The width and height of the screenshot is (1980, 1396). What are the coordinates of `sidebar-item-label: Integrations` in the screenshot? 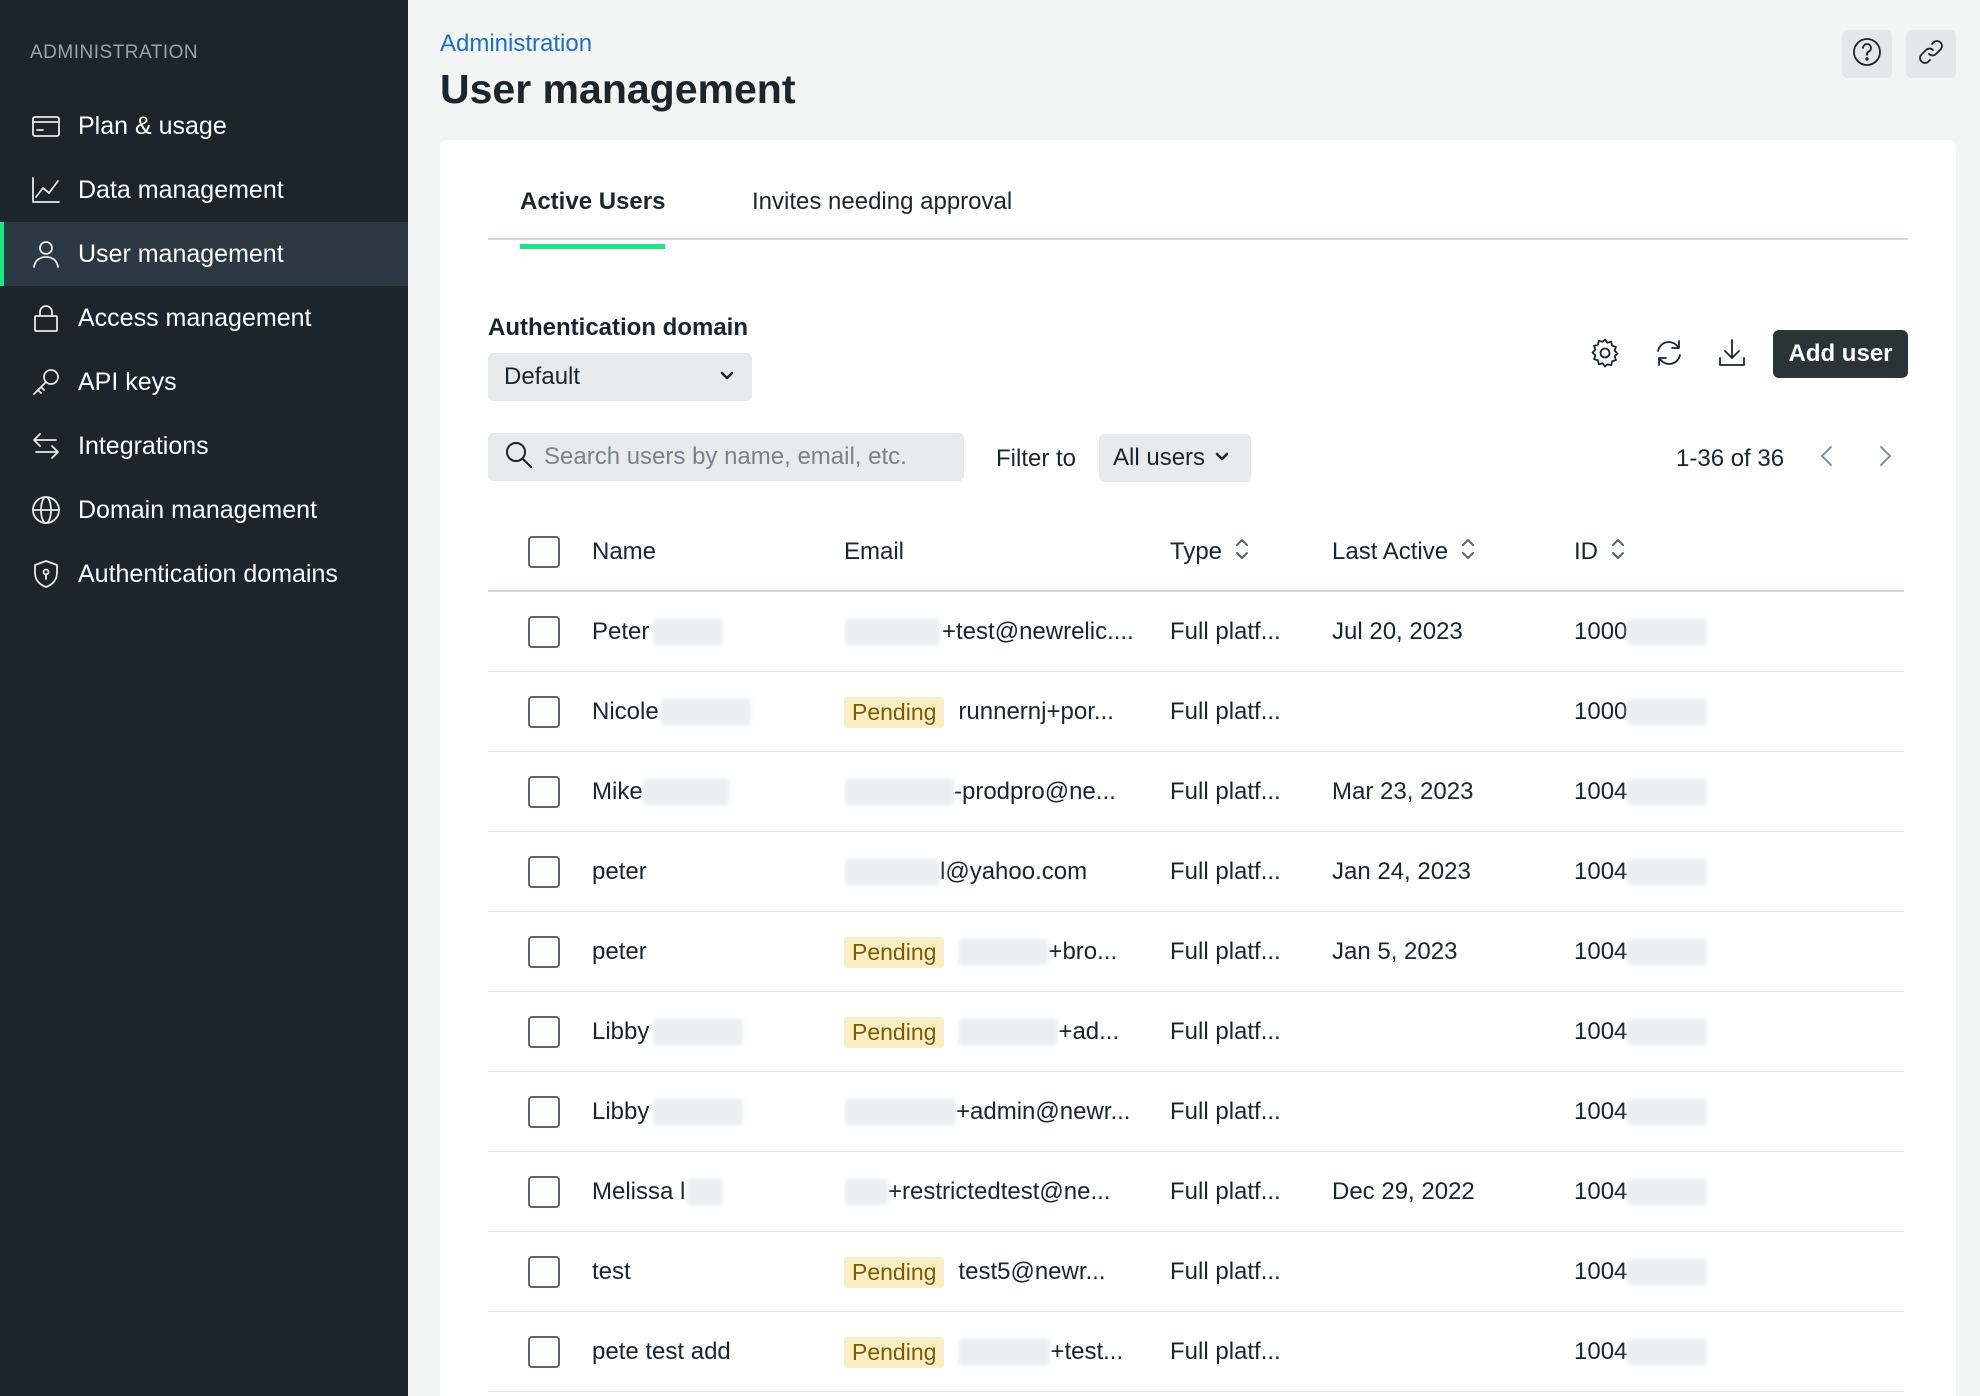 It's located at (143, 445).